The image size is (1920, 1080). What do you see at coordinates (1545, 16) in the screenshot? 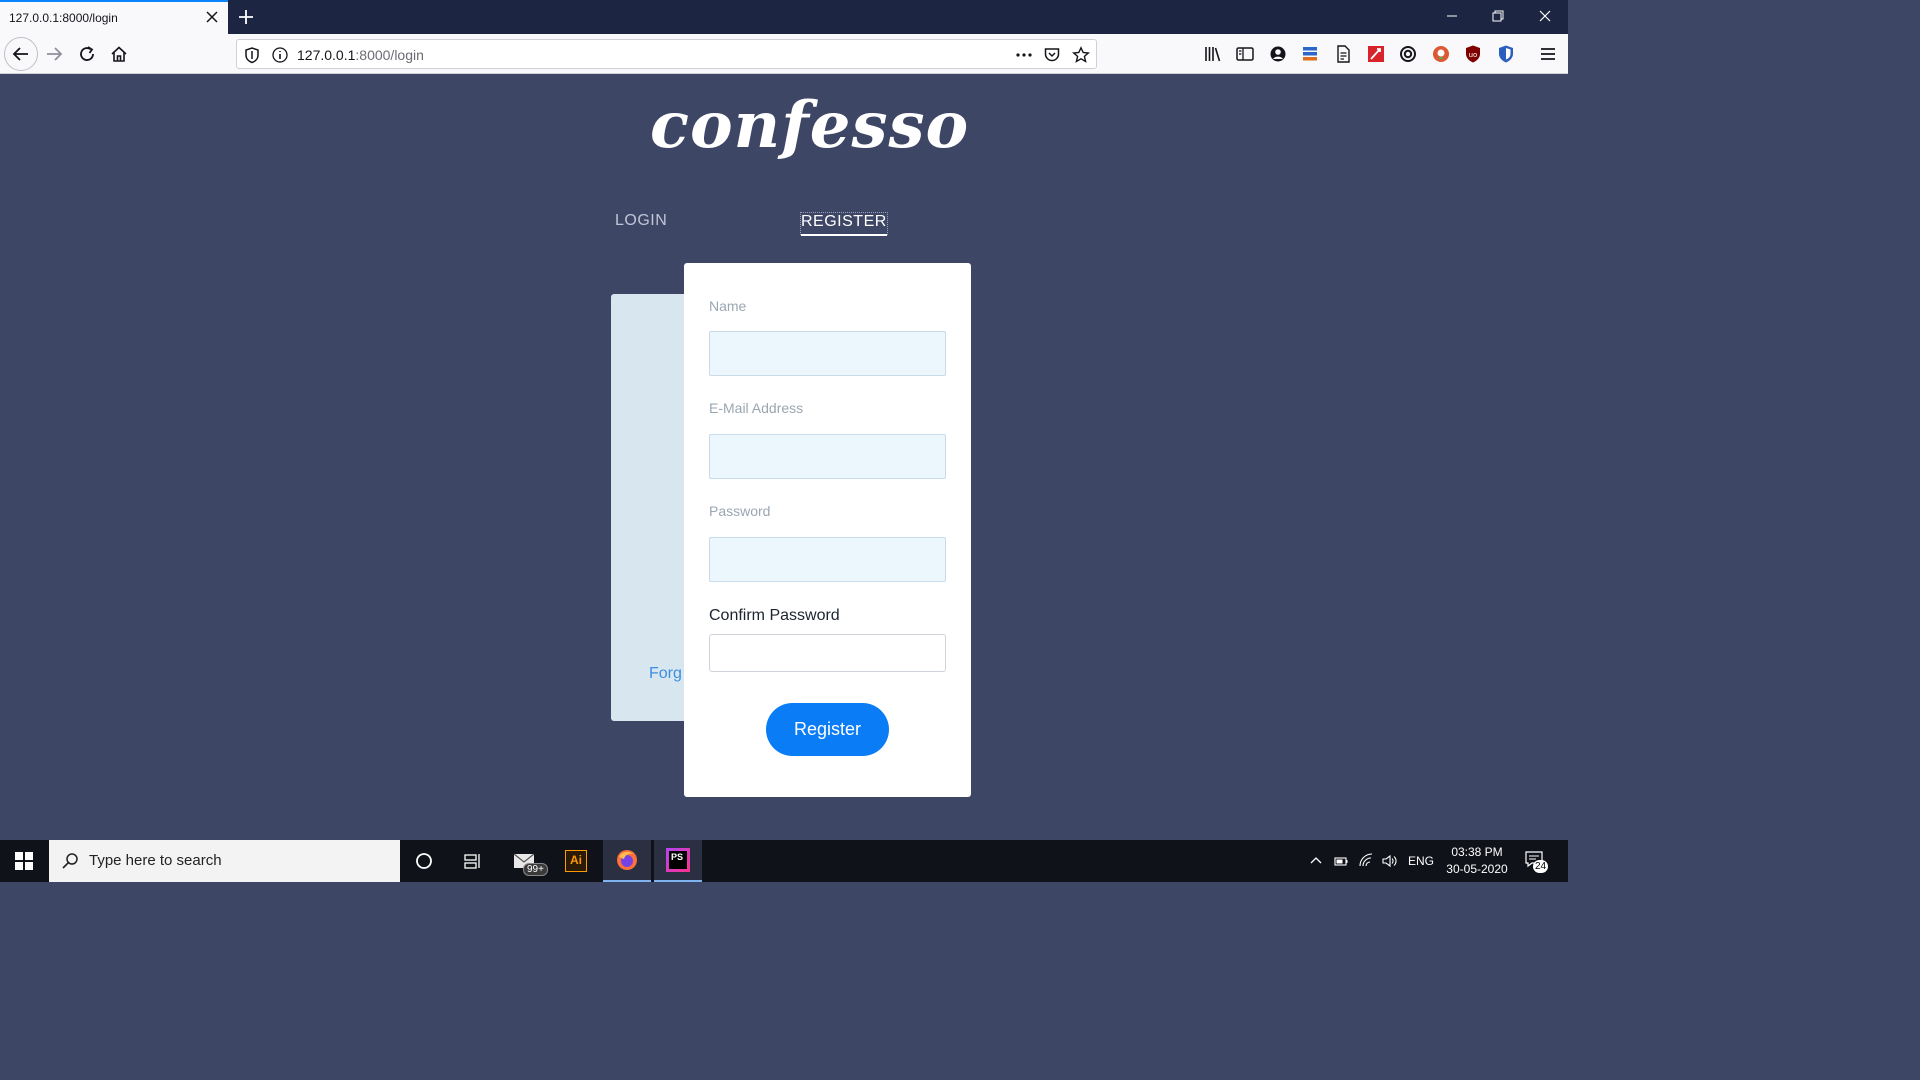
I see `close-window-icon` at bounding box center [1545, 16].